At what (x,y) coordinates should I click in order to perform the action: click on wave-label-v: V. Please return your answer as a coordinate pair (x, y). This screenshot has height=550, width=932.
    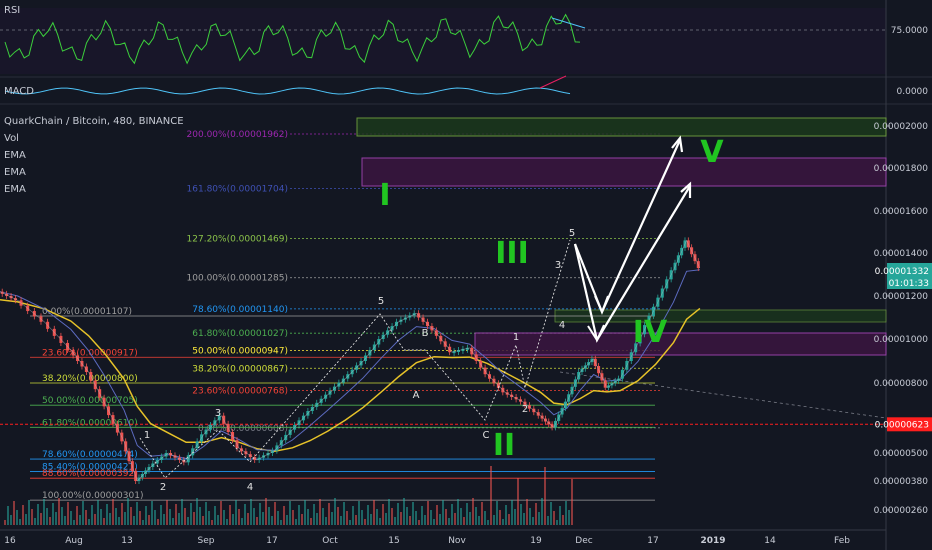
    Looking at the image, I should click on (712, 152).